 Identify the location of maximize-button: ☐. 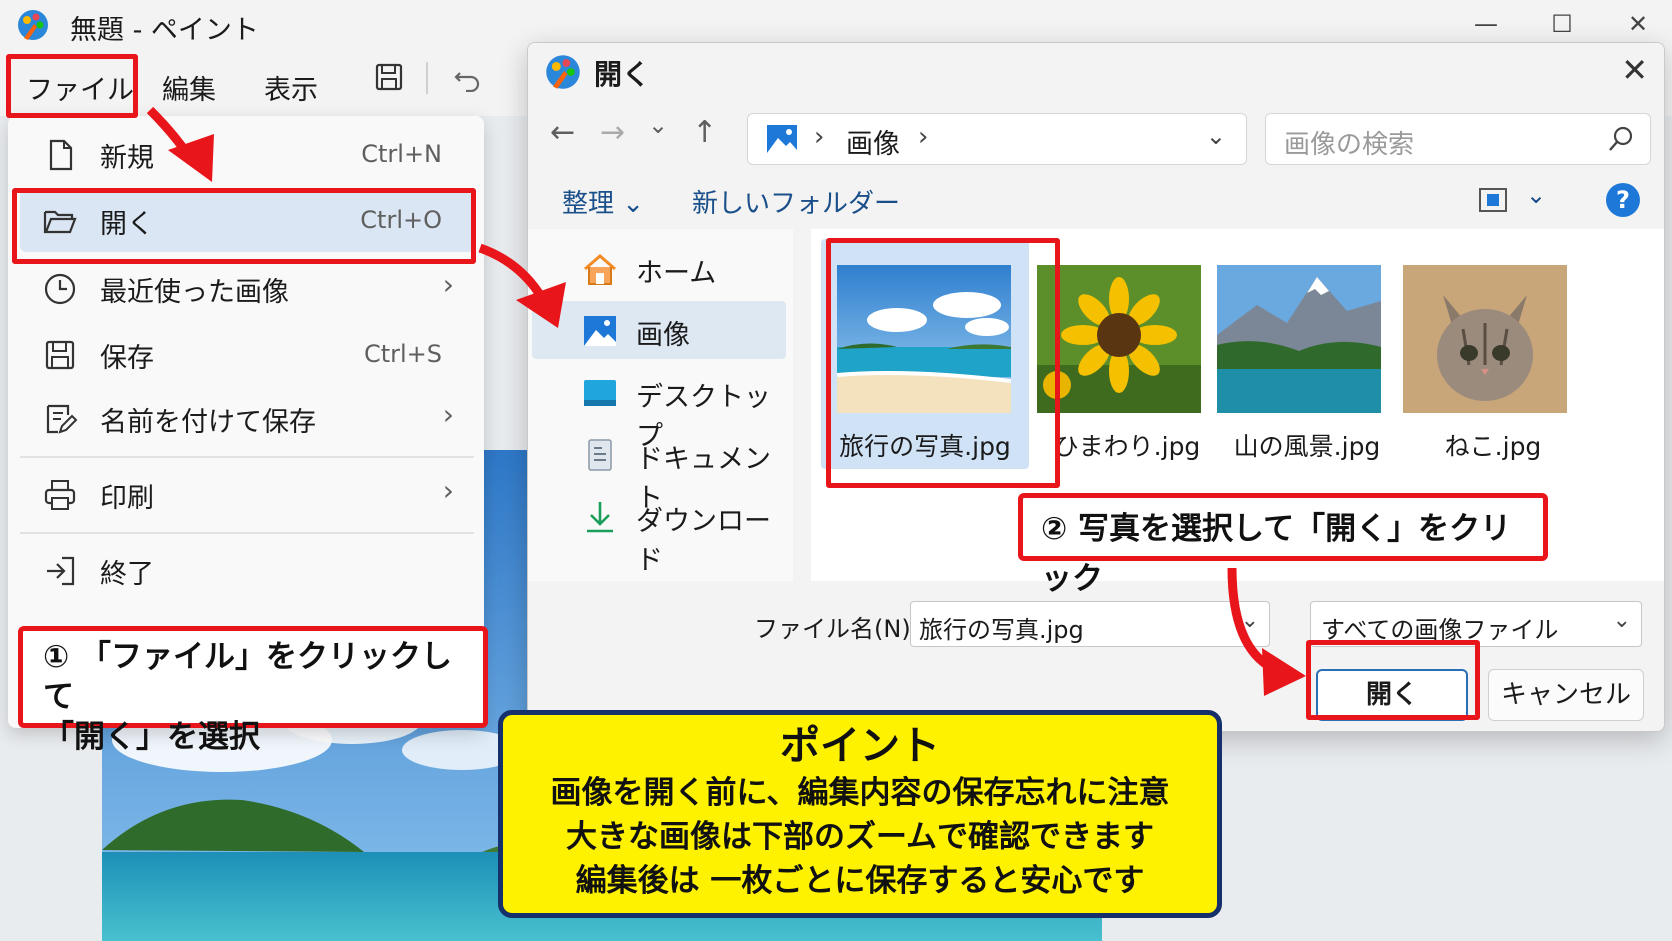
(1562, 24).